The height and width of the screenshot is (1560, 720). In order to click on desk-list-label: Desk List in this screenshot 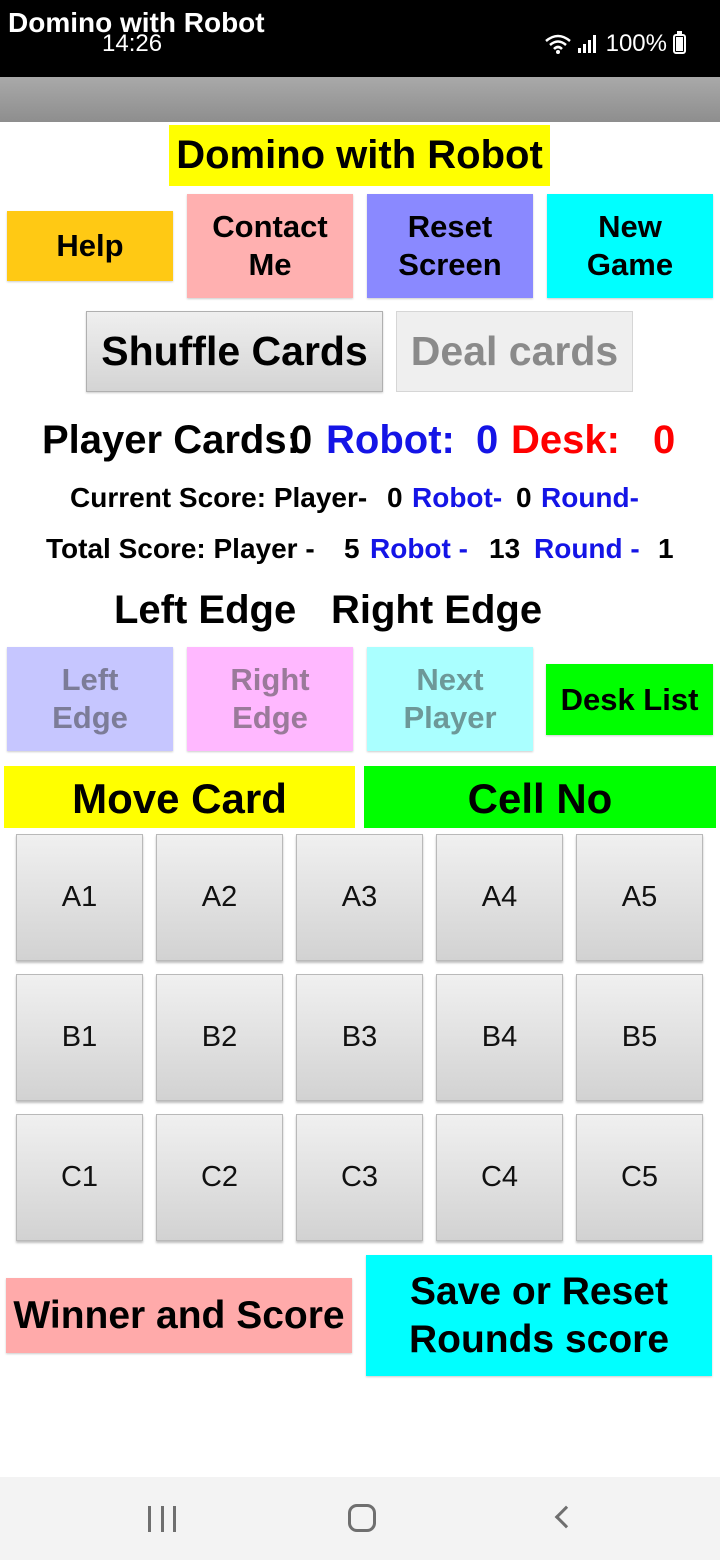, I will do `click(629, 699)`.